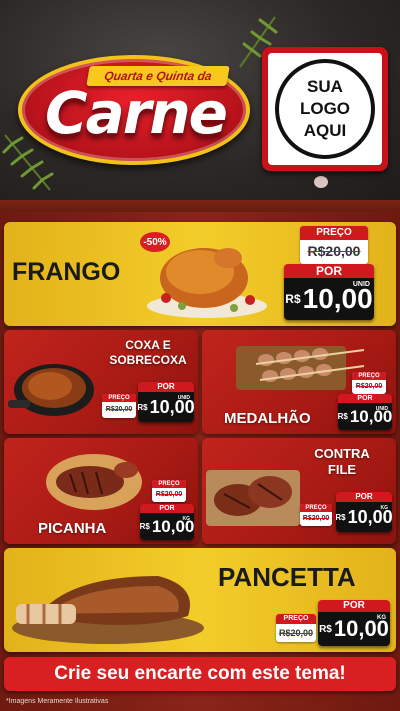  I want to click on product-name: PICANHA, so click(72, 528).